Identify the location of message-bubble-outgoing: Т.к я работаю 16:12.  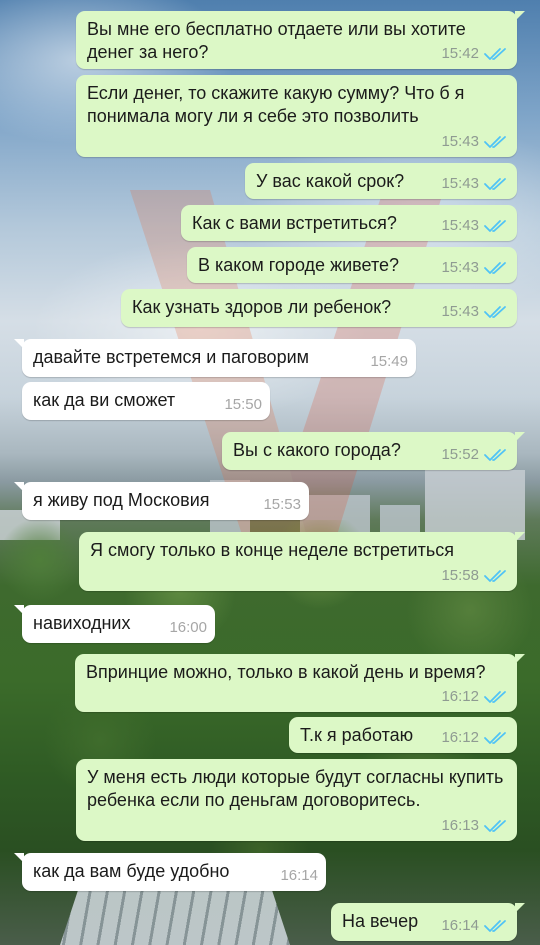
(403, 735).